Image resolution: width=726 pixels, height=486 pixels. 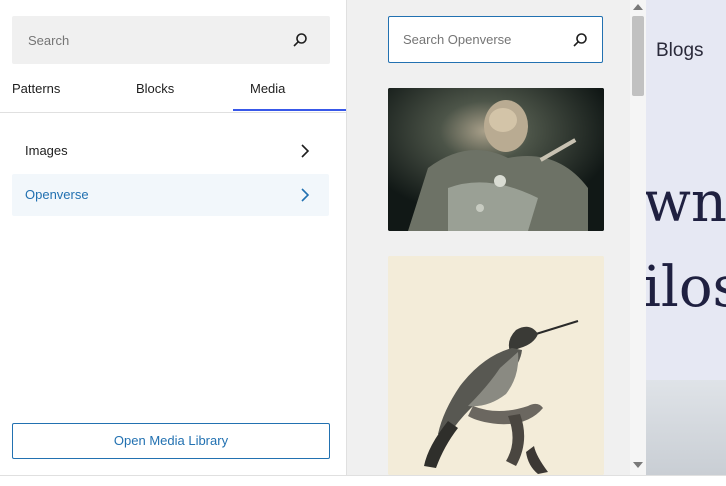 I want to click on astronaut-image, so click(x=496, y=159).